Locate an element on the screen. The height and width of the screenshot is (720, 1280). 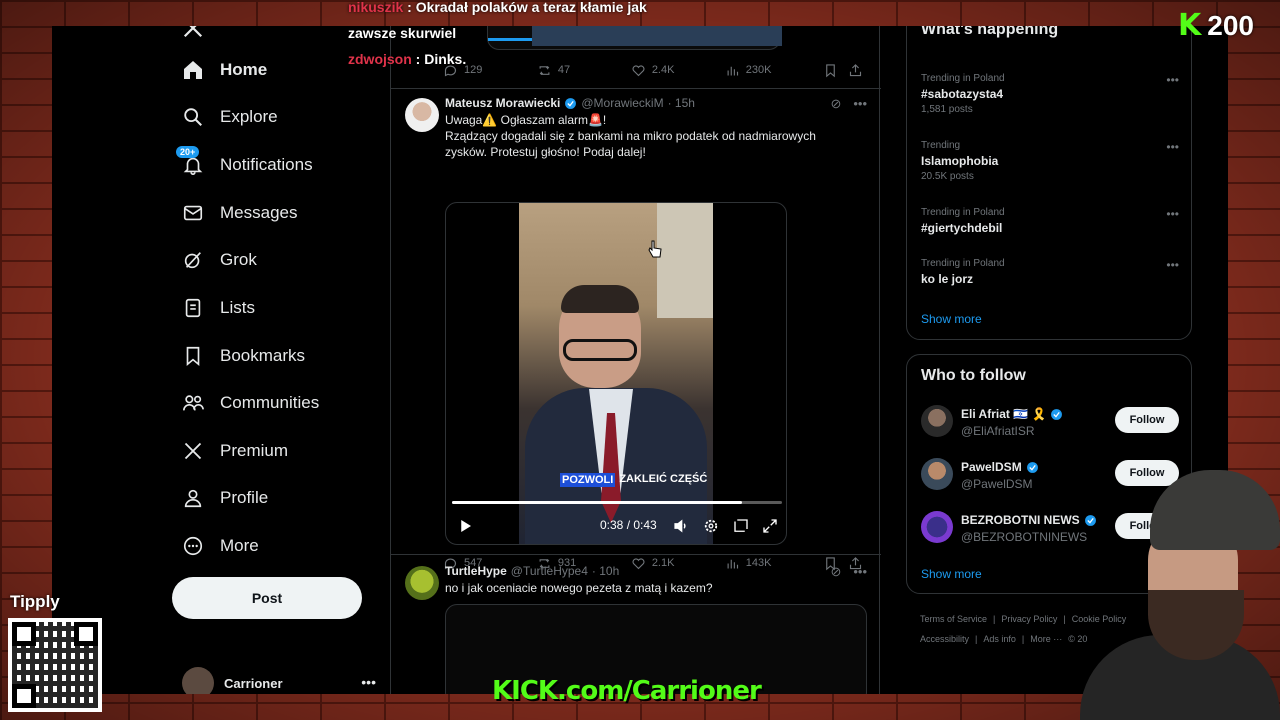
sidebar-item-messages: Messages is located at coordinates (238, 213).